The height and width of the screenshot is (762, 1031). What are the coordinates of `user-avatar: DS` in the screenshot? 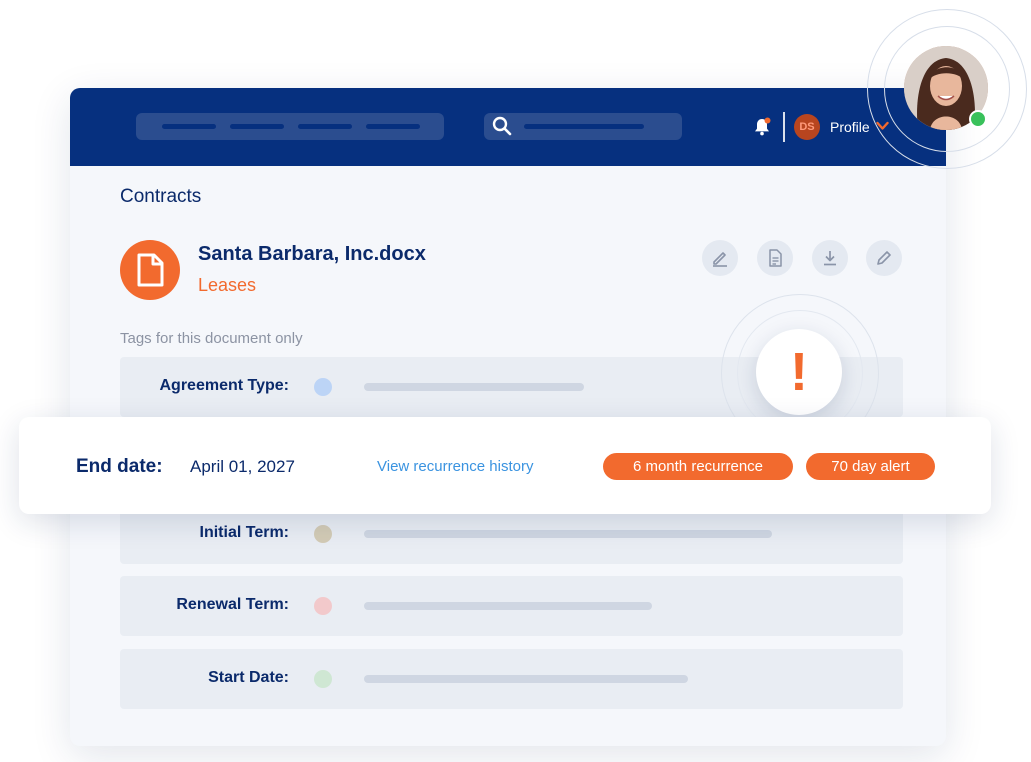 It's located at (807, 127).